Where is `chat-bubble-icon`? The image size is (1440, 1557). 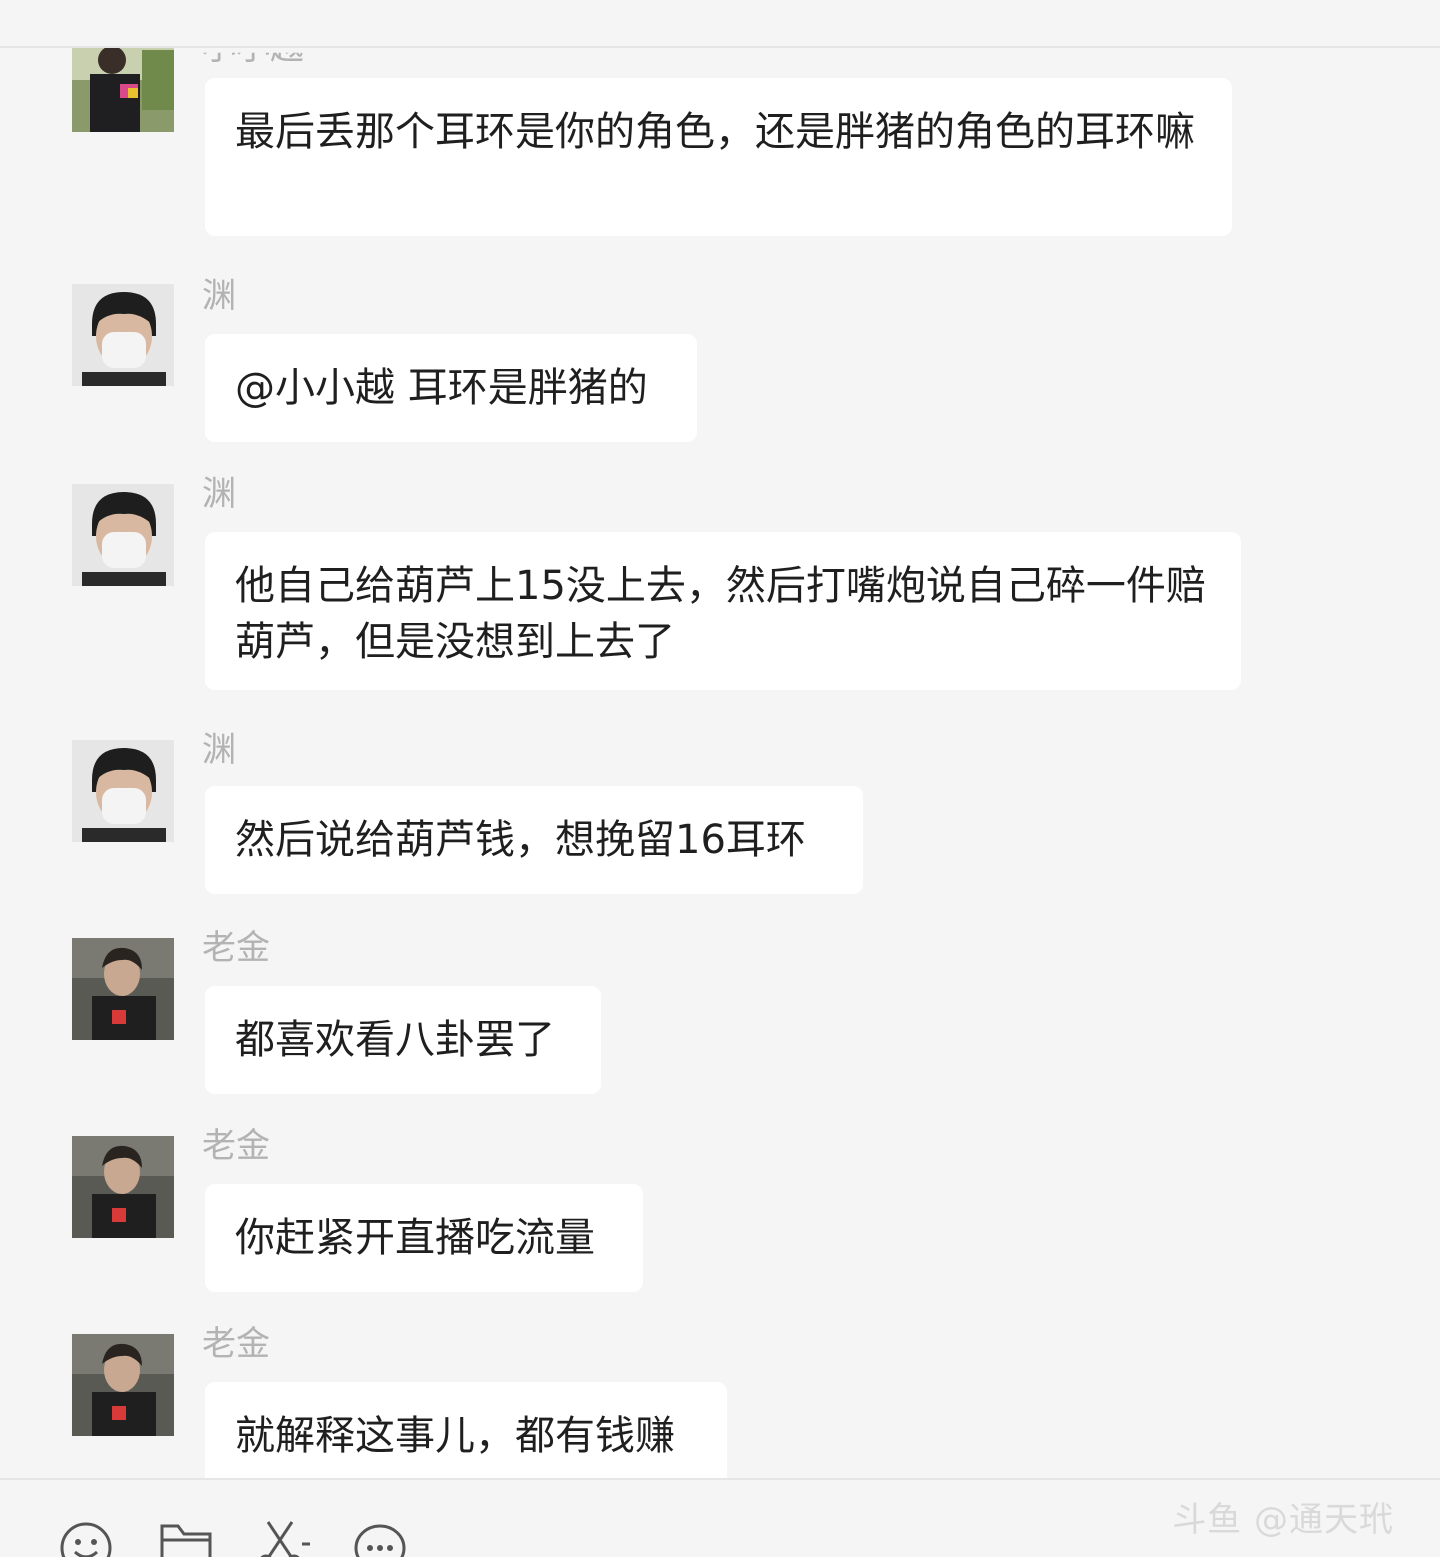
chat-bubble-icon is located at coordinates (380, 1537).